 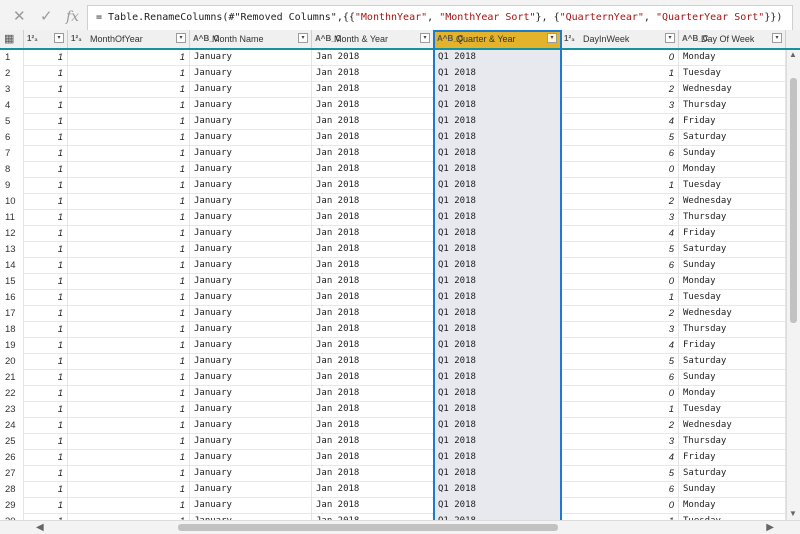 What do you see at coordinates (12, 202) in the screenshot?
I see `row-number: 10` at bounding box center [12, 202].